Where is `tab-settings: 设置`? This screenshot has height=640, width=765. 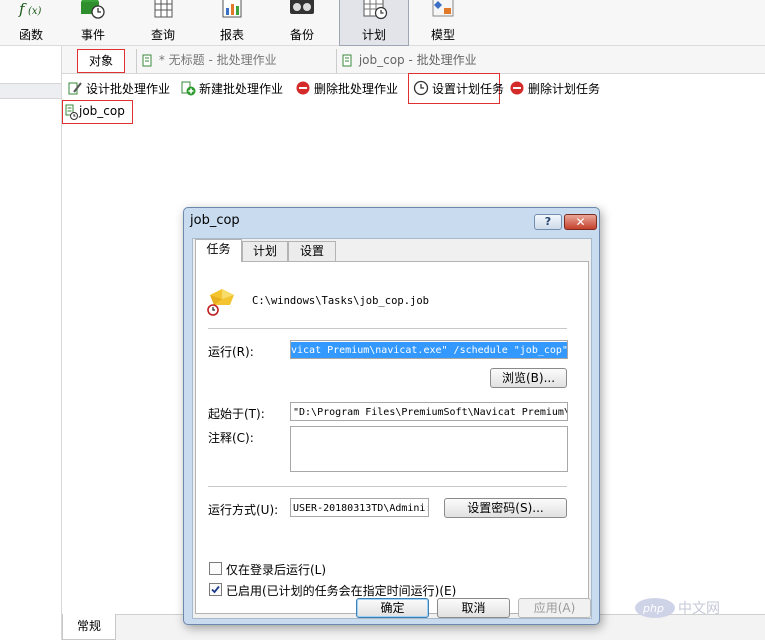
tab-settings: 设置 is located at coordinates (312, 251).